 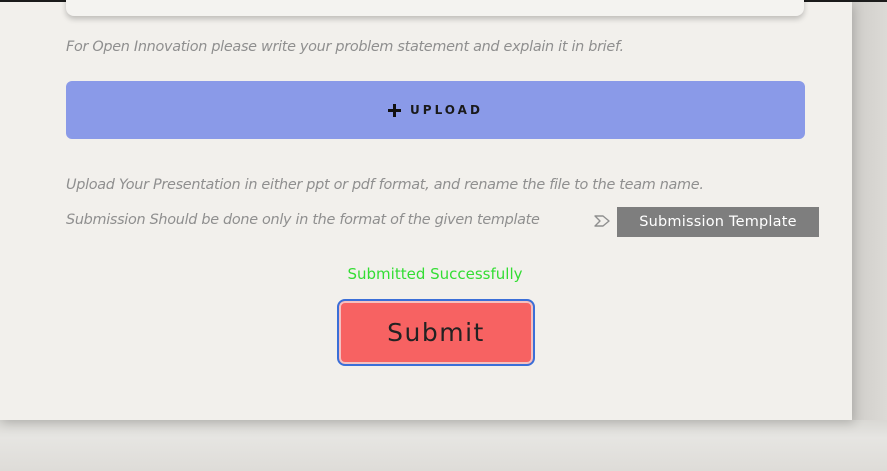 What do you see at coordinates (435, 8) in the screenshot?
I see `problem-statement-field` at bounding box center [435, 8].